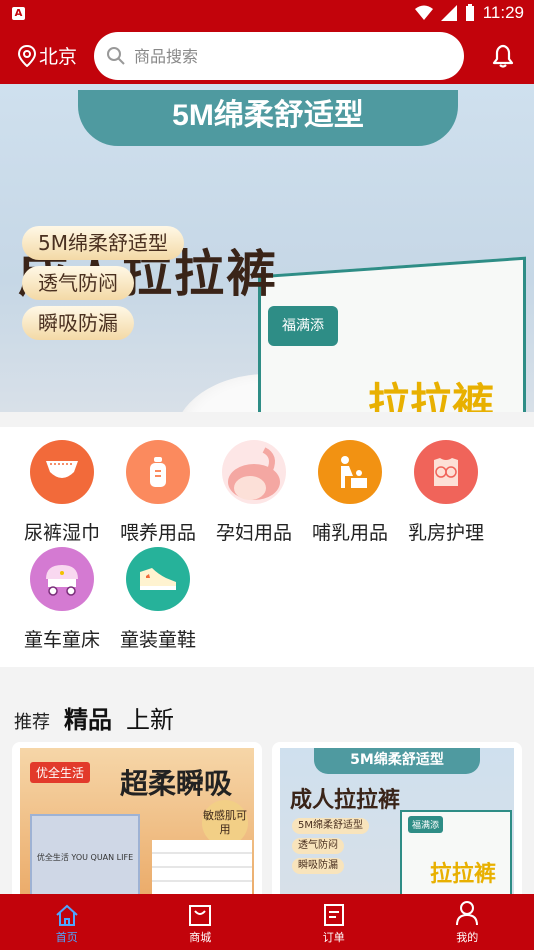 Image resolution: width=534 pixels, height=950 pixels. I want to click on search-input, so click(284, 56).